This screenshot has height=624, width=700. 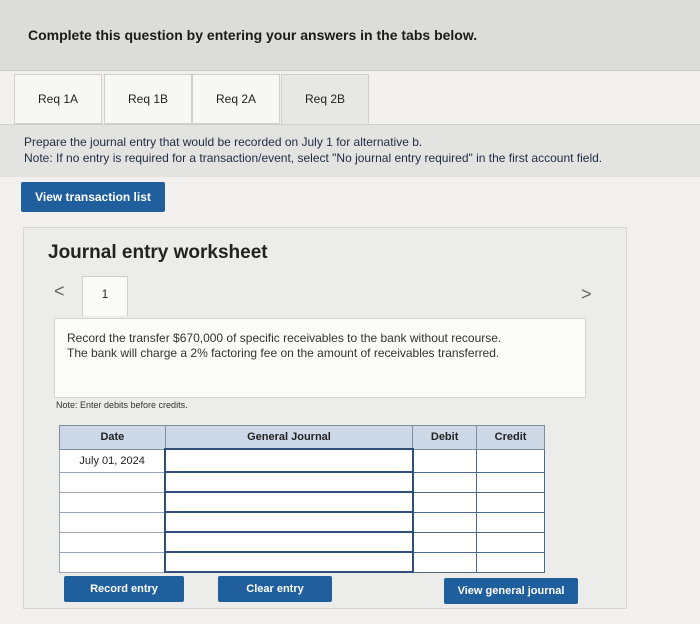 What do you see at coordinates (236, 99) in the screenshot?
I see `tab-req-2a: Req 2A` at bounding box center [236, 99].